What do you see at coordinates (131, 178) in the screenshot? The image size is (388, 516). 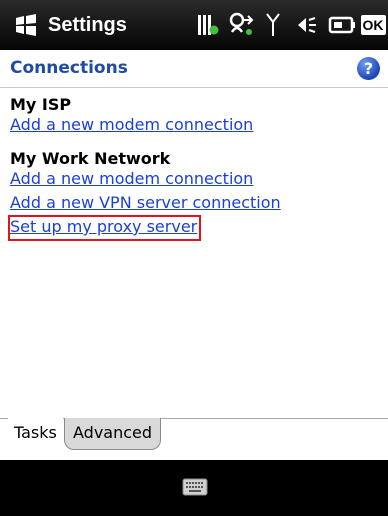 I see `link-work-add-modem: Add a new modem connection` at bounding box center [131, 178].